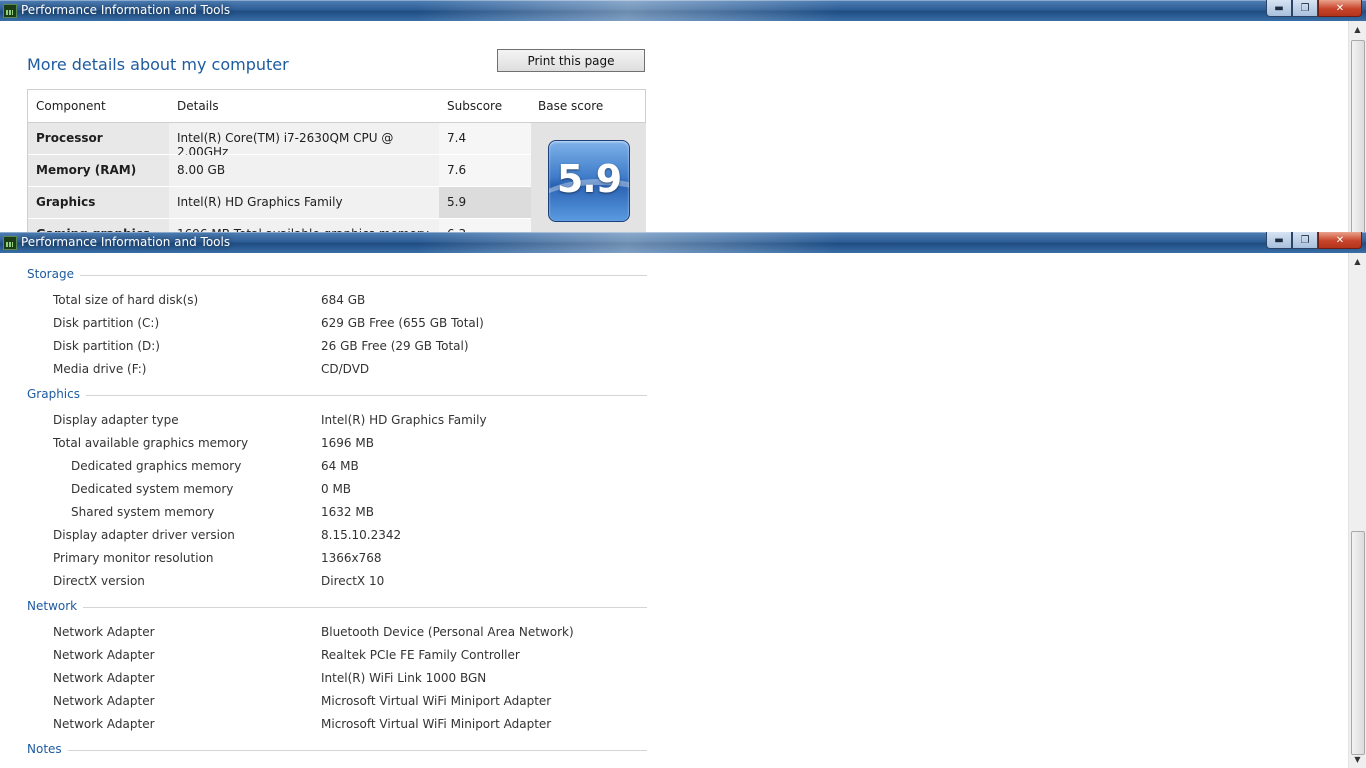 Image resolution: width=1366 pixels, height=768 pixels. I want to click on graphics-label: Display adapter type, so click(116, 420).